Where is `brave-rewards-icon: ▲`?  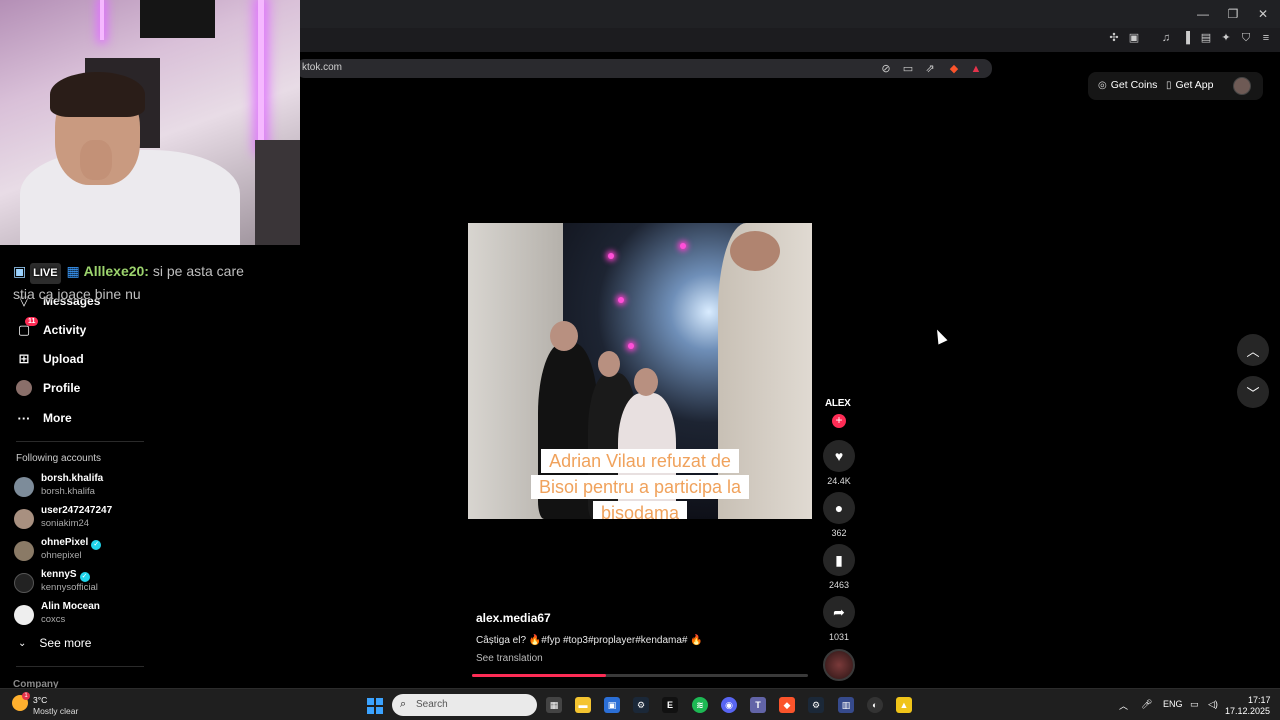 brave-rewards-icon: ▲ is located at coordinates (976, 69).